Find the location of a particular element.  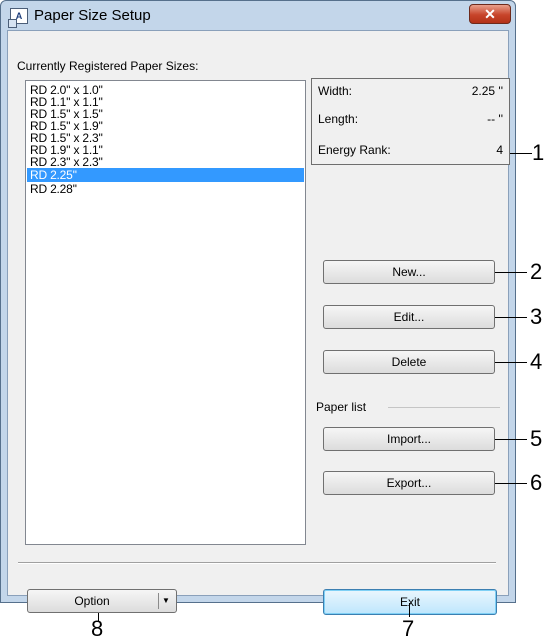

group-divider is located at coordinates (444, 407).